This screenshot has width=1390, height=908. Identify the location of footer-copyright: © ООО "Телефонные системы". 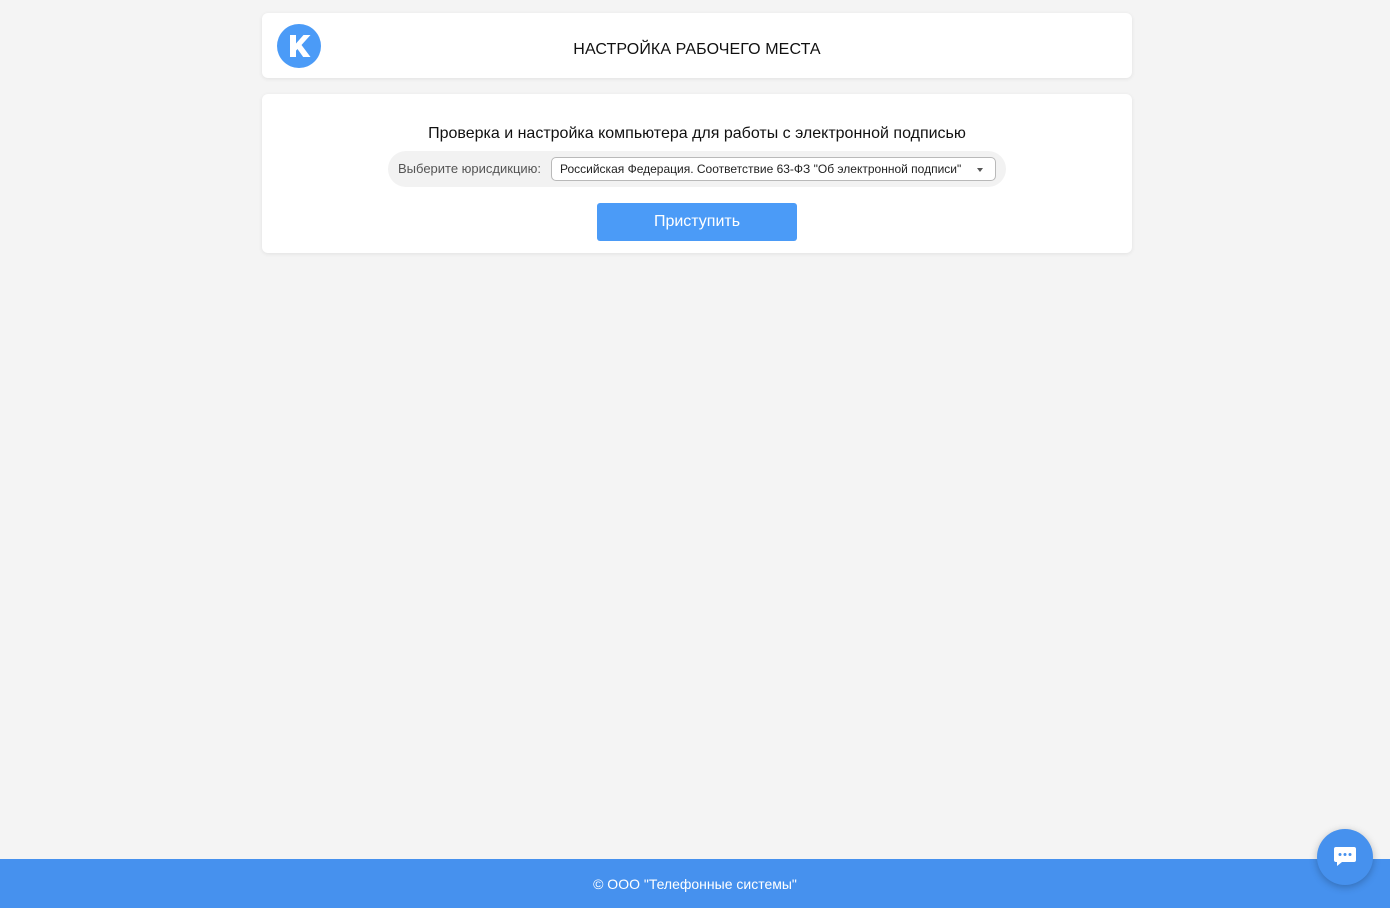
(695, 884).